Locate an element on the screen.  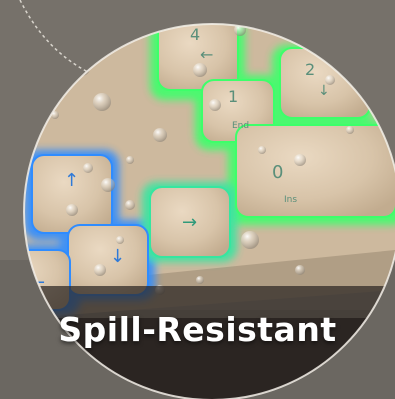
key-0-sublabel: Ins is located at coordinates (290, 200).